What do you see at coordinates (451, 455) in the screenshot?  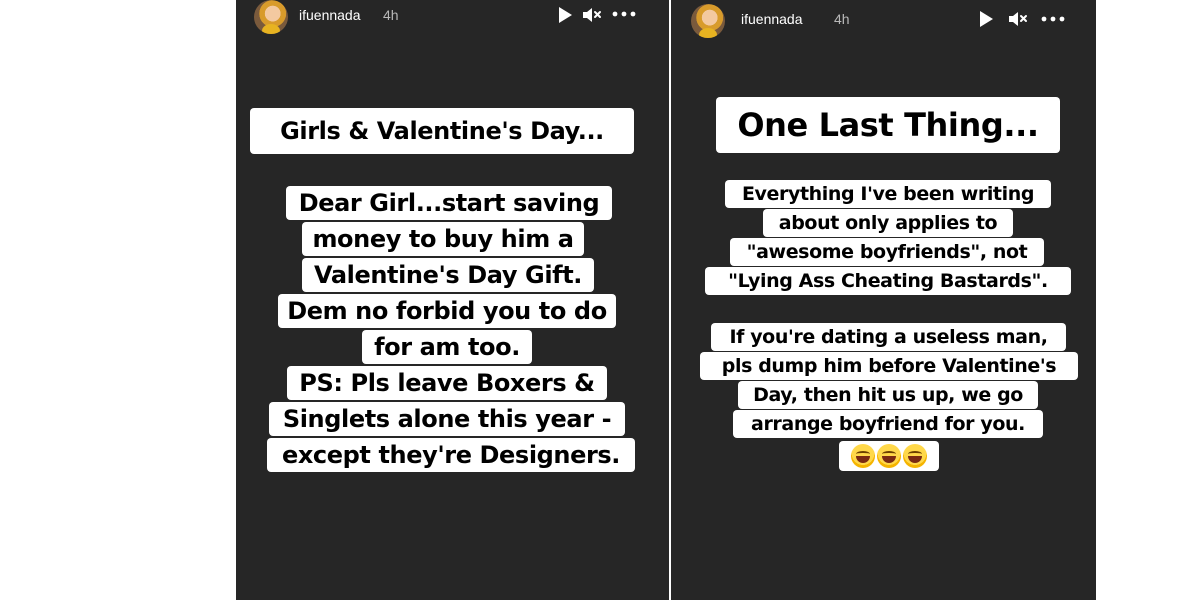 I see `story-text-line: except they're Designers.` at bounding box center [451, 455].